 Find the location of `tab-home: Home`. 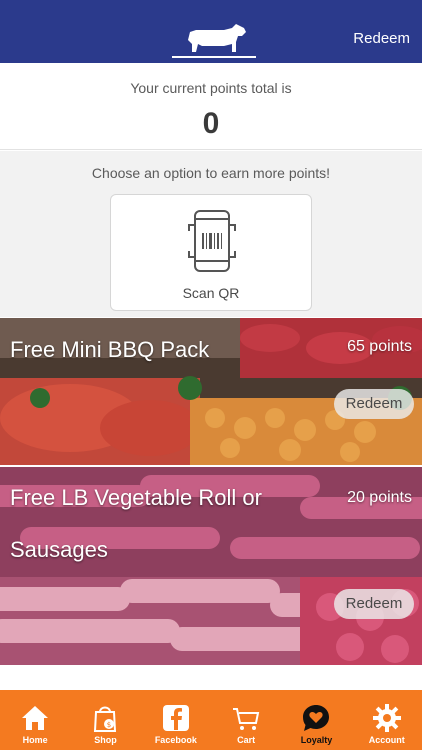

tab-home: Home is located at coordinates (35, 720).